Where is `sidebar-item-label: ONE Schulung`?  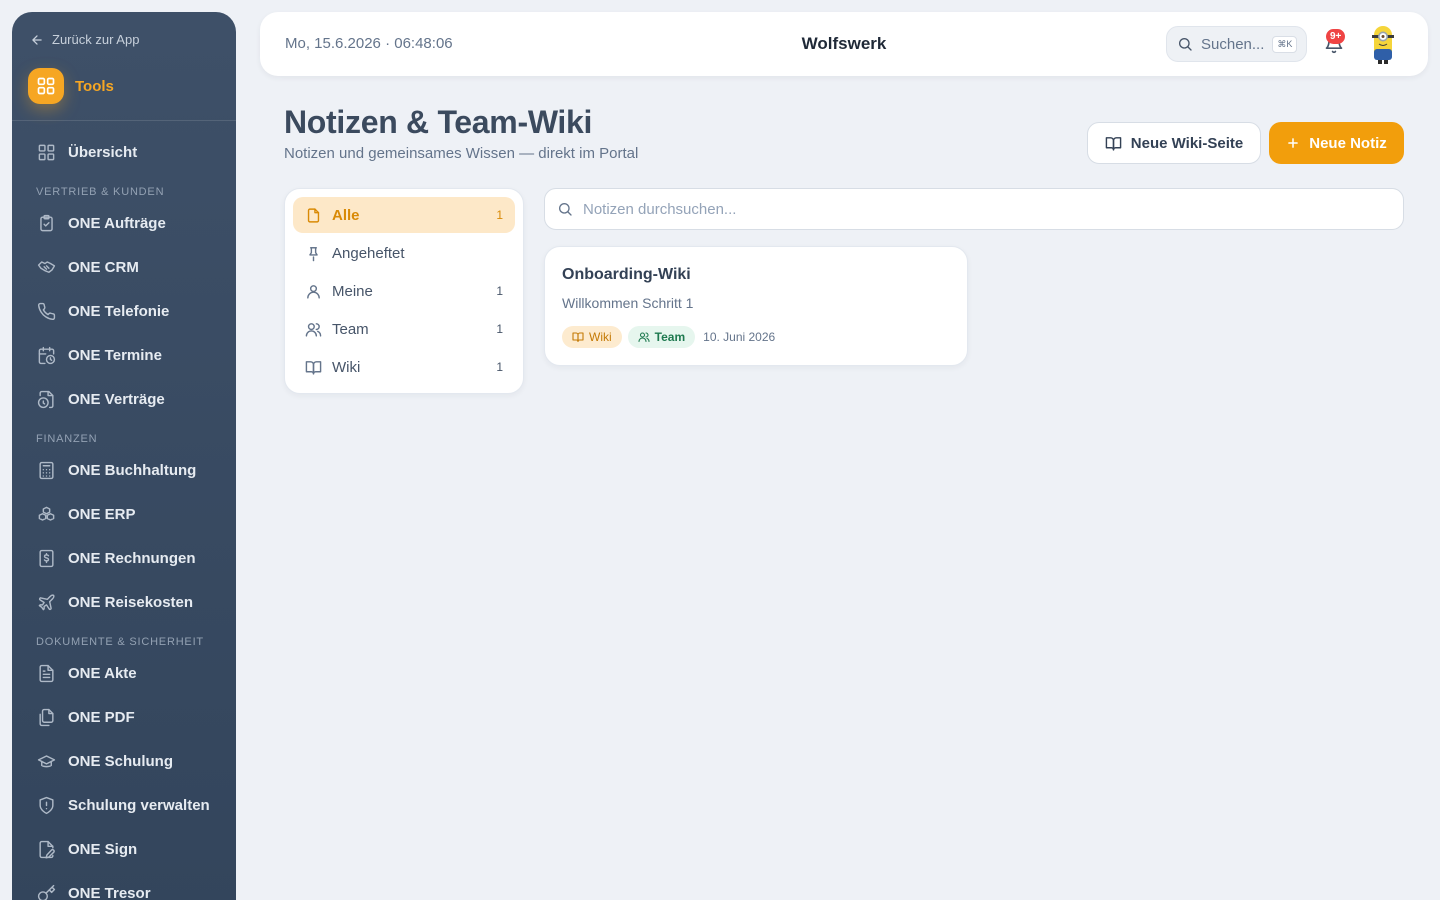
sidebar-item-label: ONE Schulung is located at coordinates (120, 761).